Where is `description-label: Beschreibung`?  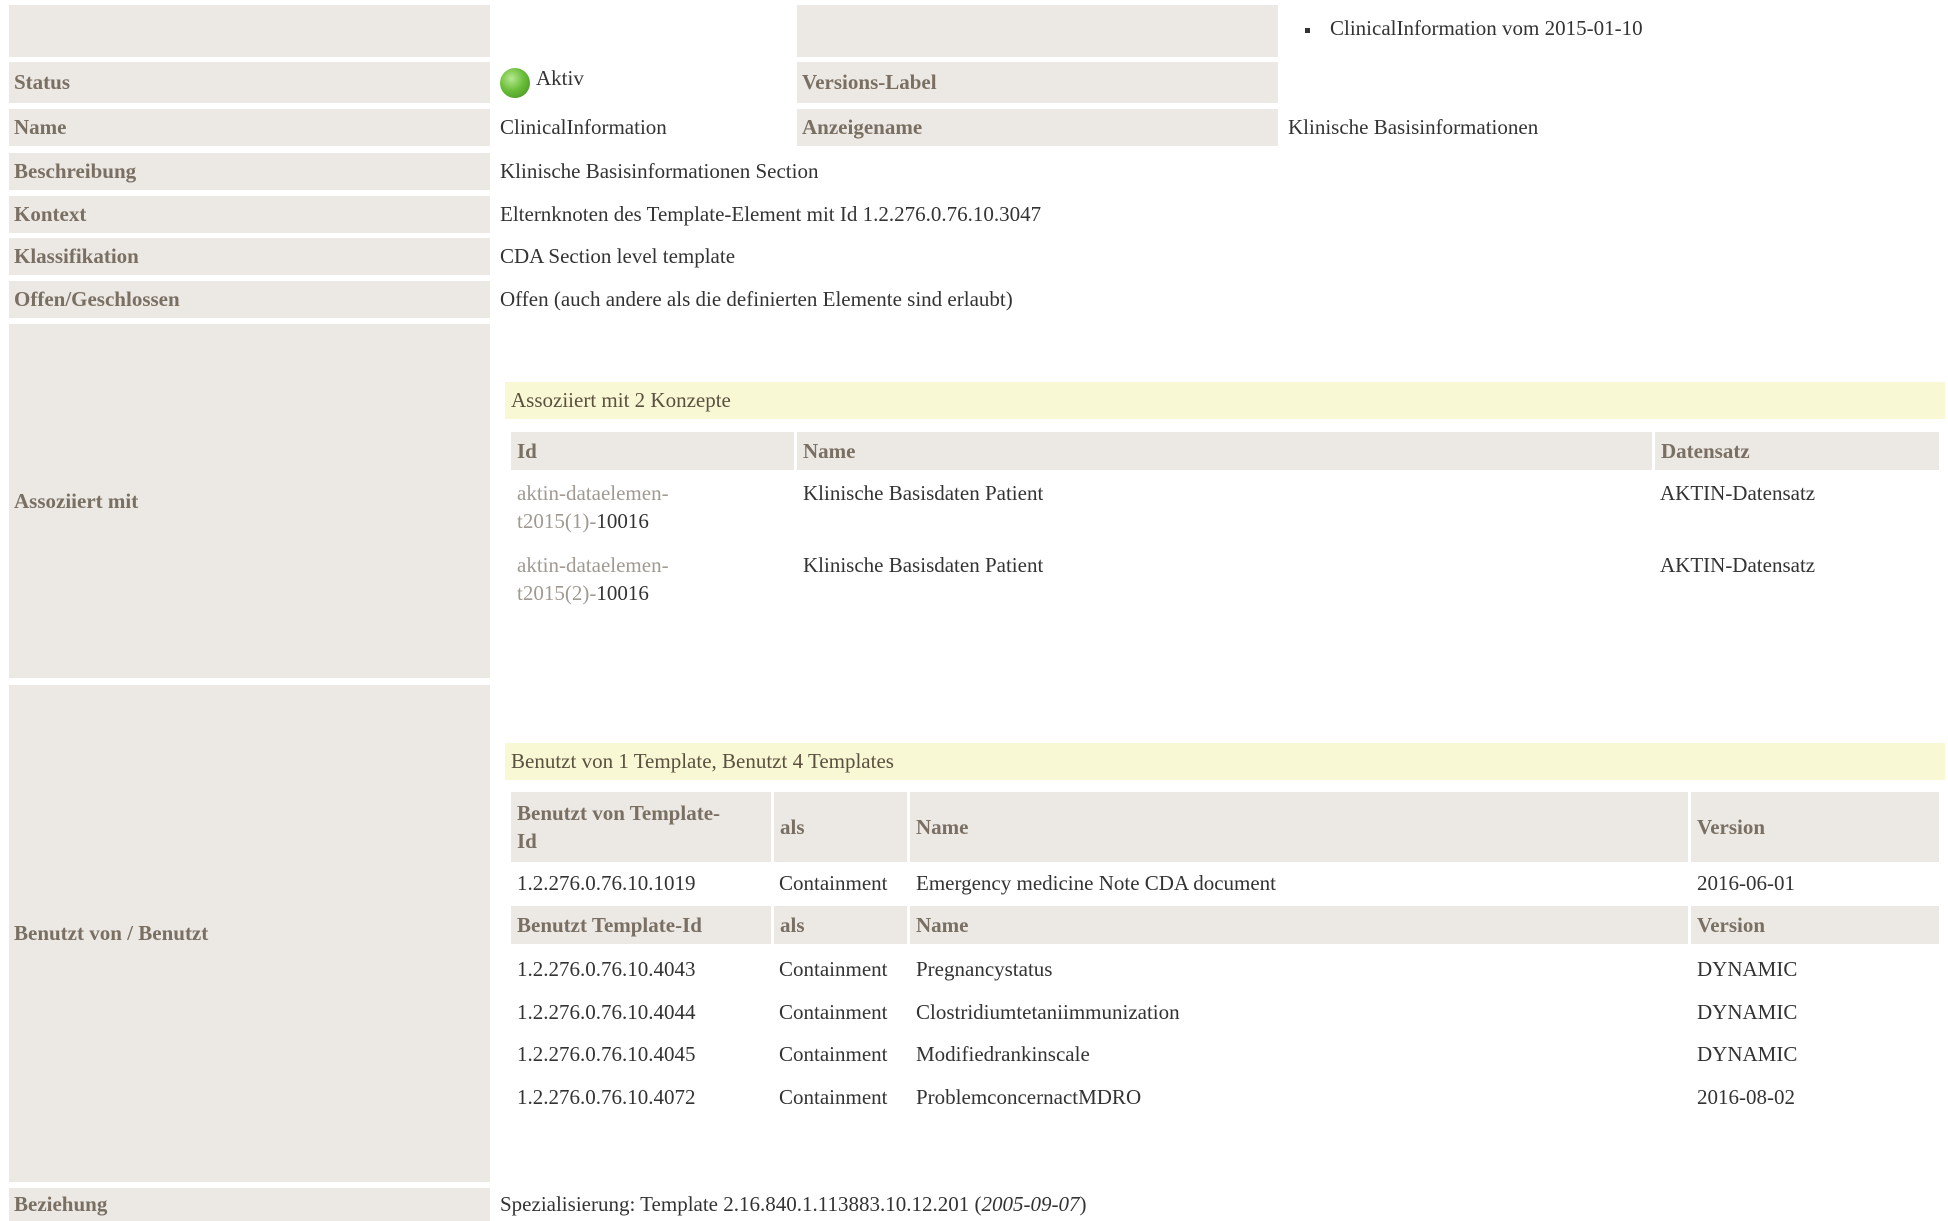
description-label: Beschreibung is located at coordinates (249, 171).